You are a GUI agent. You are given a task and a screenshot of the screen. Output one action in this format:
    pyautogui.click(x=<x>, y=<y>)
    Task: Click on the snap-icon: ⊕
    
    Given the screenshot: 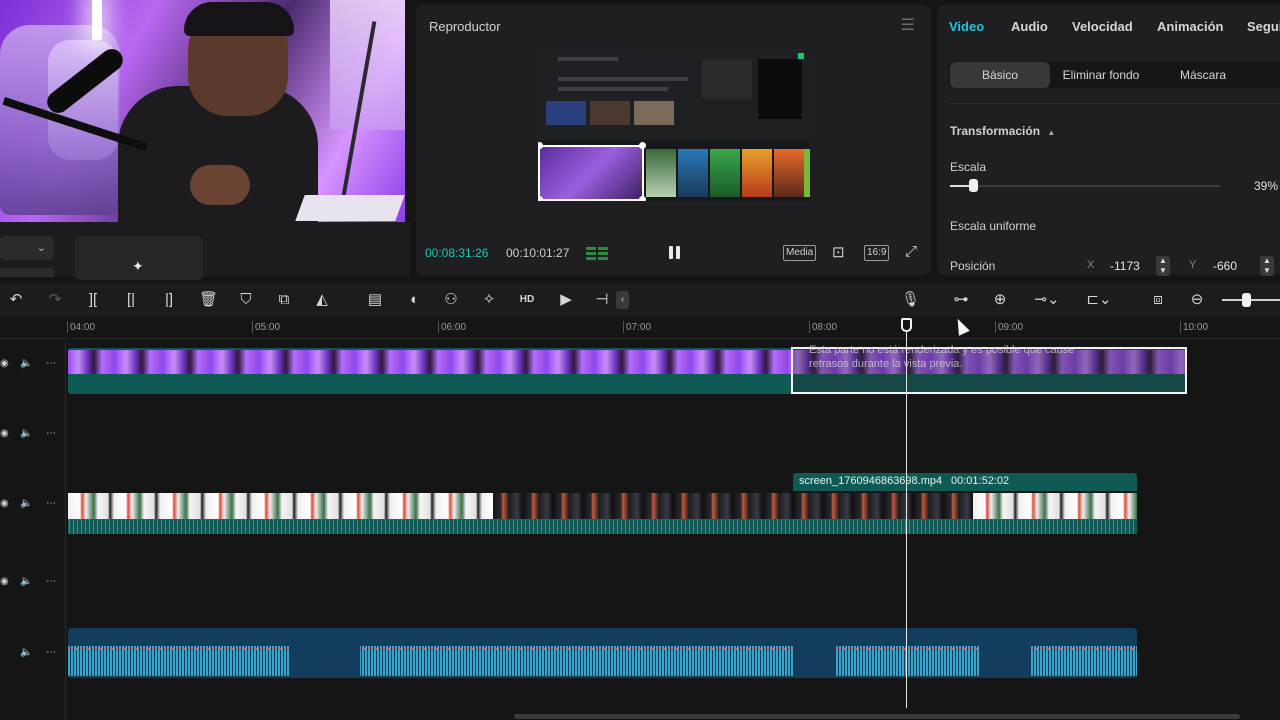 What is the action you would take?
    pyautogui.click(x=1000, y=300)
    